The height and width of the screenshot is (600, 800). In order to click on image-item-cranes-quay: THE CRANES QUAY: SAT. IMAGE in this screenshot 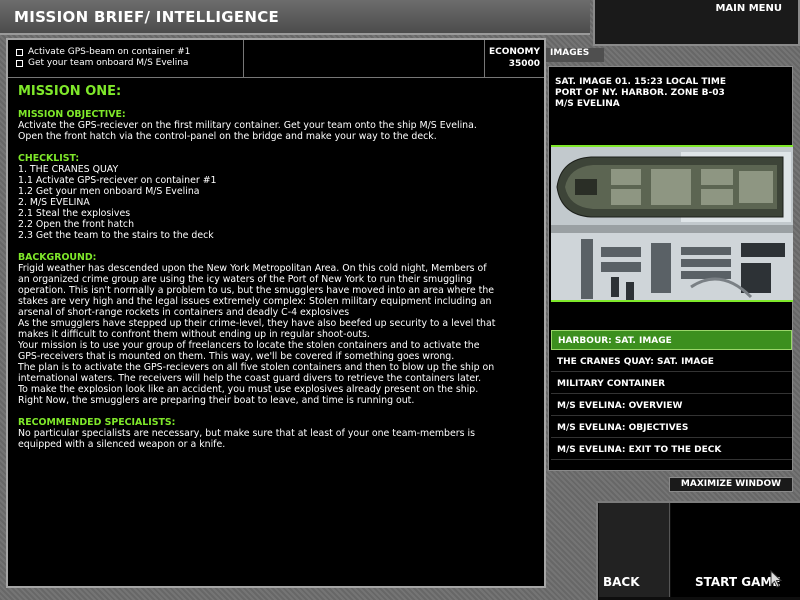, I will do `click(671, 362)`.